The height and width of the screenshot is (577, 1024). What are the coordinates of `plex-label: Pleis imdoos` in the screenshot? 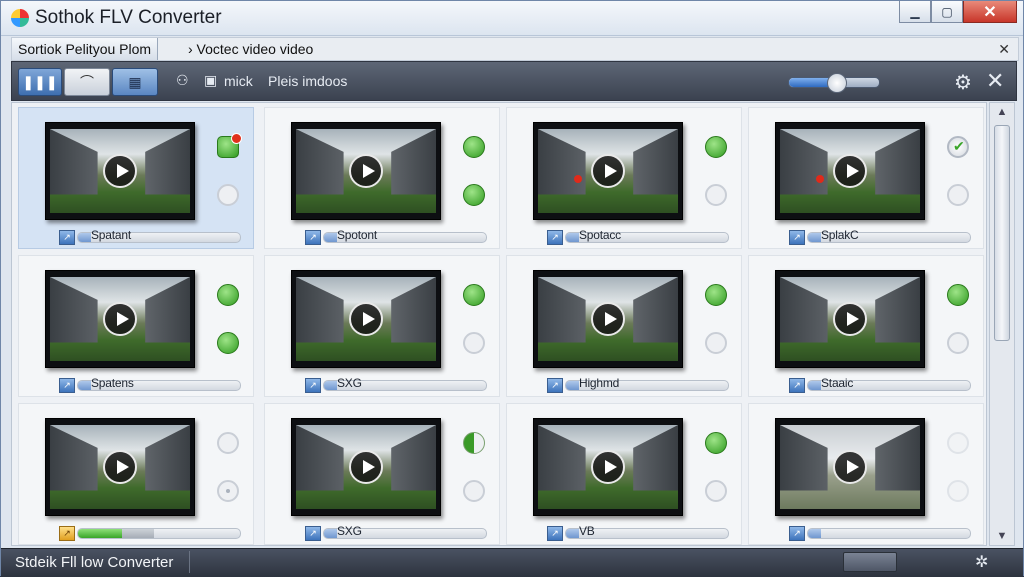 It's located at (307, 81).